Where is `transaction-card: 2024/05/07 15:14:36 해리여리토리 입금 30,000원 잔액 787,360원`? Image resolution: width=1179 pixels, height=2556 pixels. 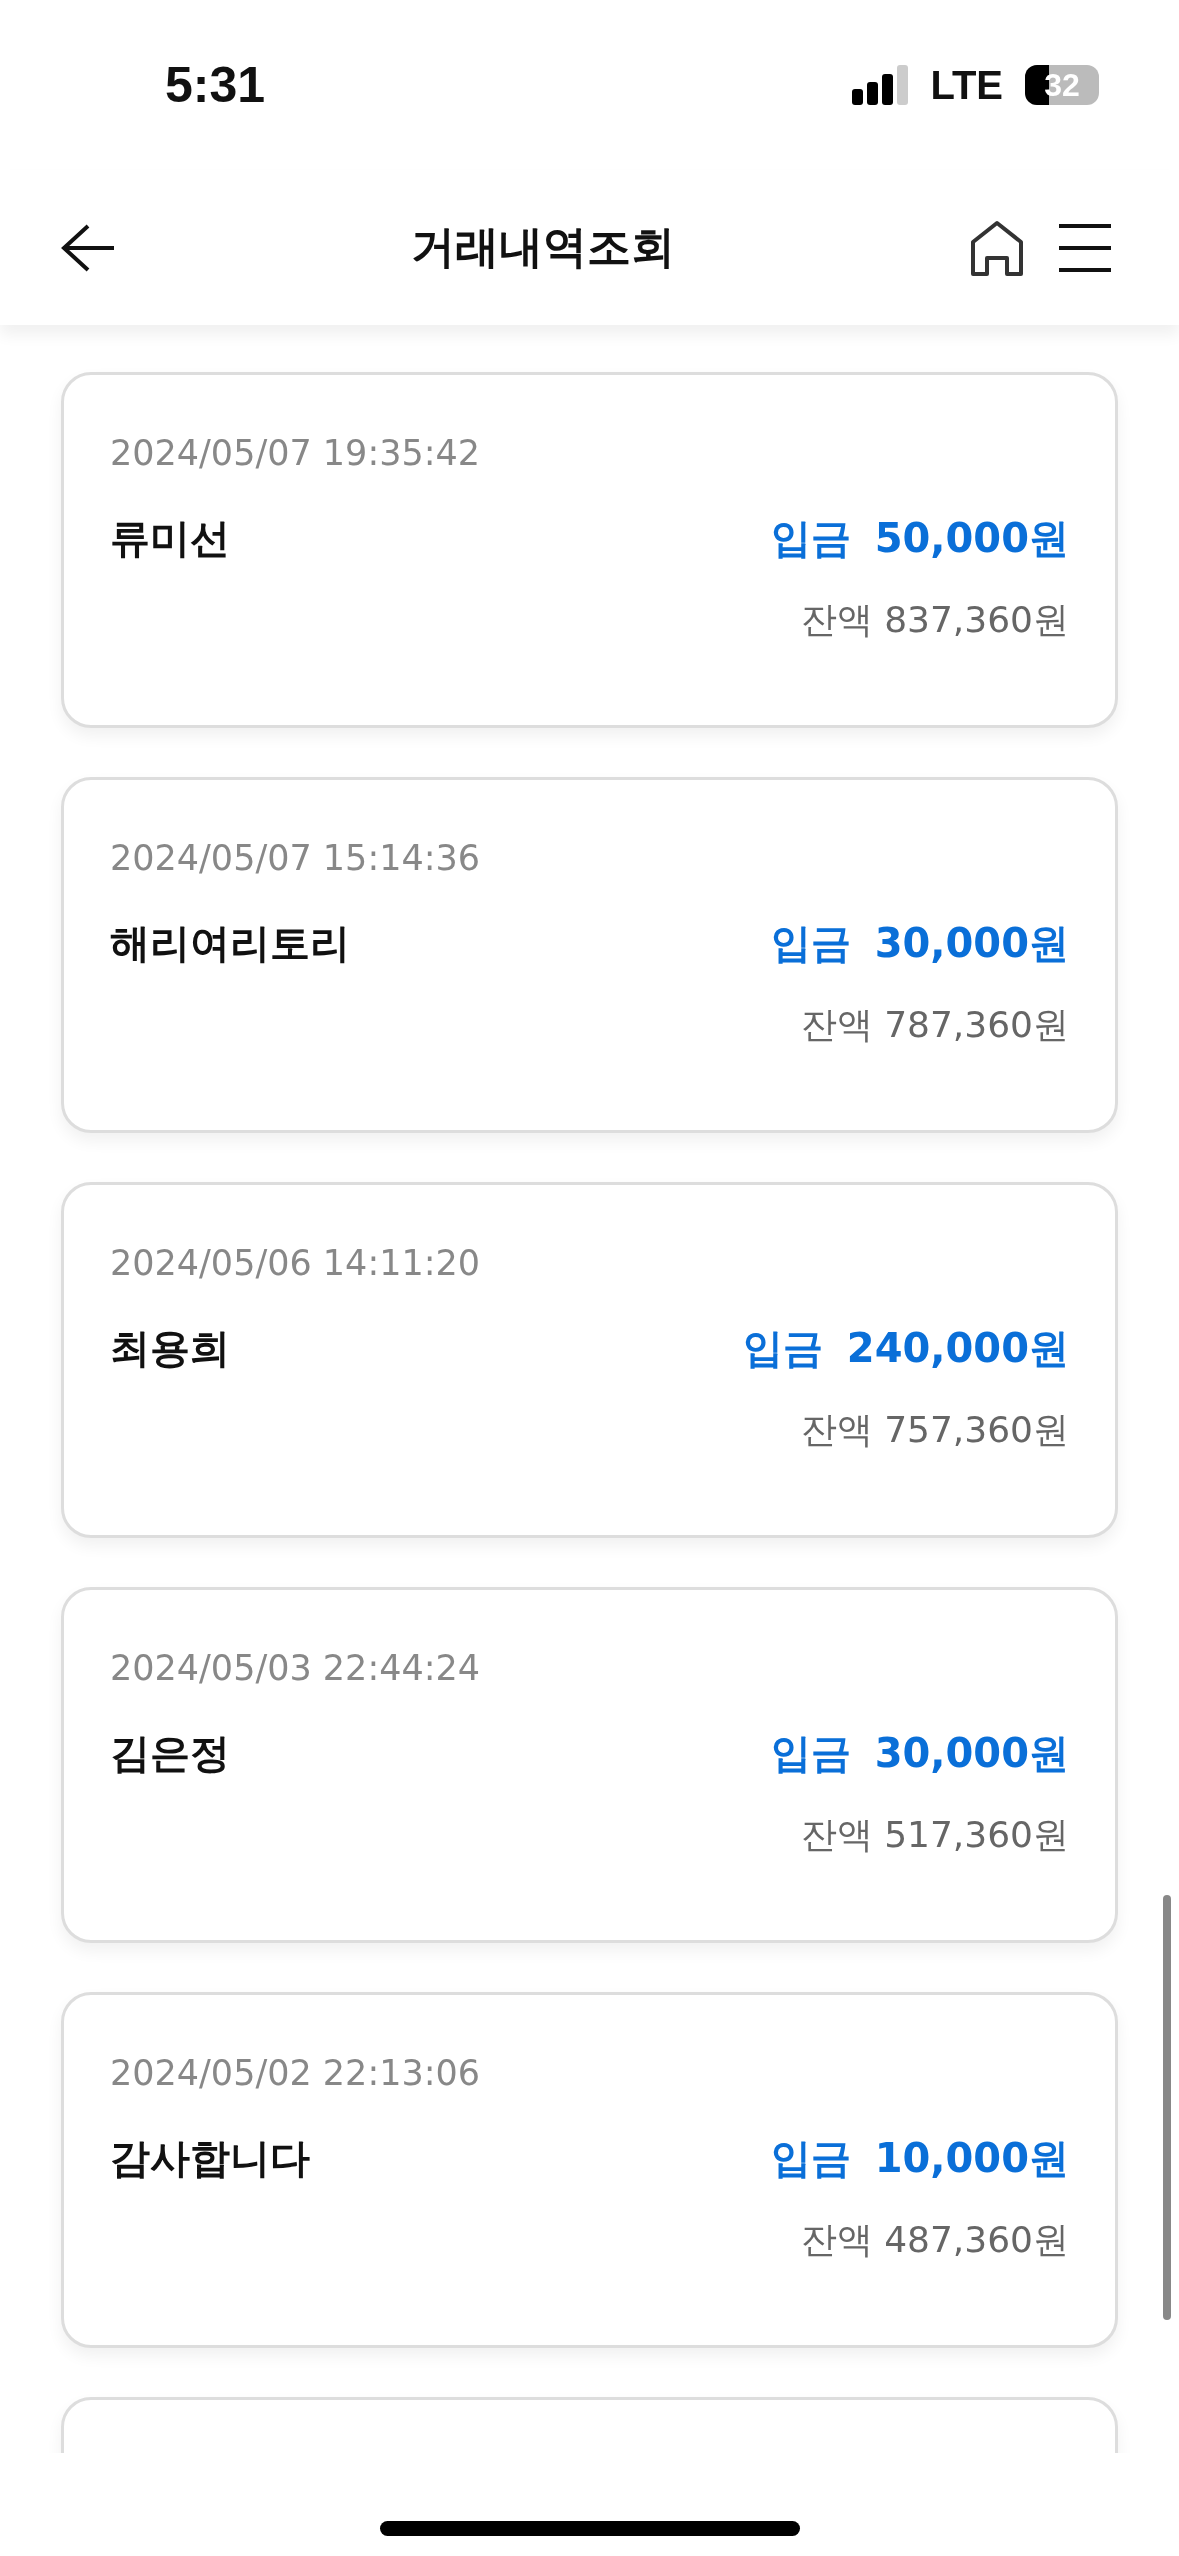
transaction-card: 2024/05/07 15:14:36 해리여리토리 입금 30,000원 잔액 787,360원 is located at coordinates (589, 955).